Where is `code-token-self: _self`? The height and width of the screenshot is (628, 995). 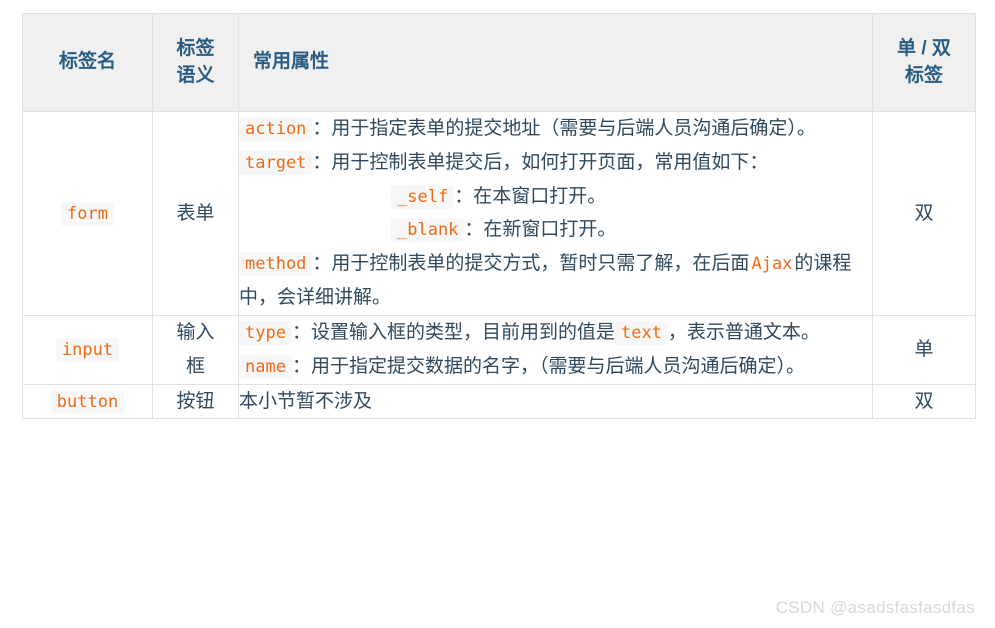
code-token-self: _self is located at coordinates (423, 196).